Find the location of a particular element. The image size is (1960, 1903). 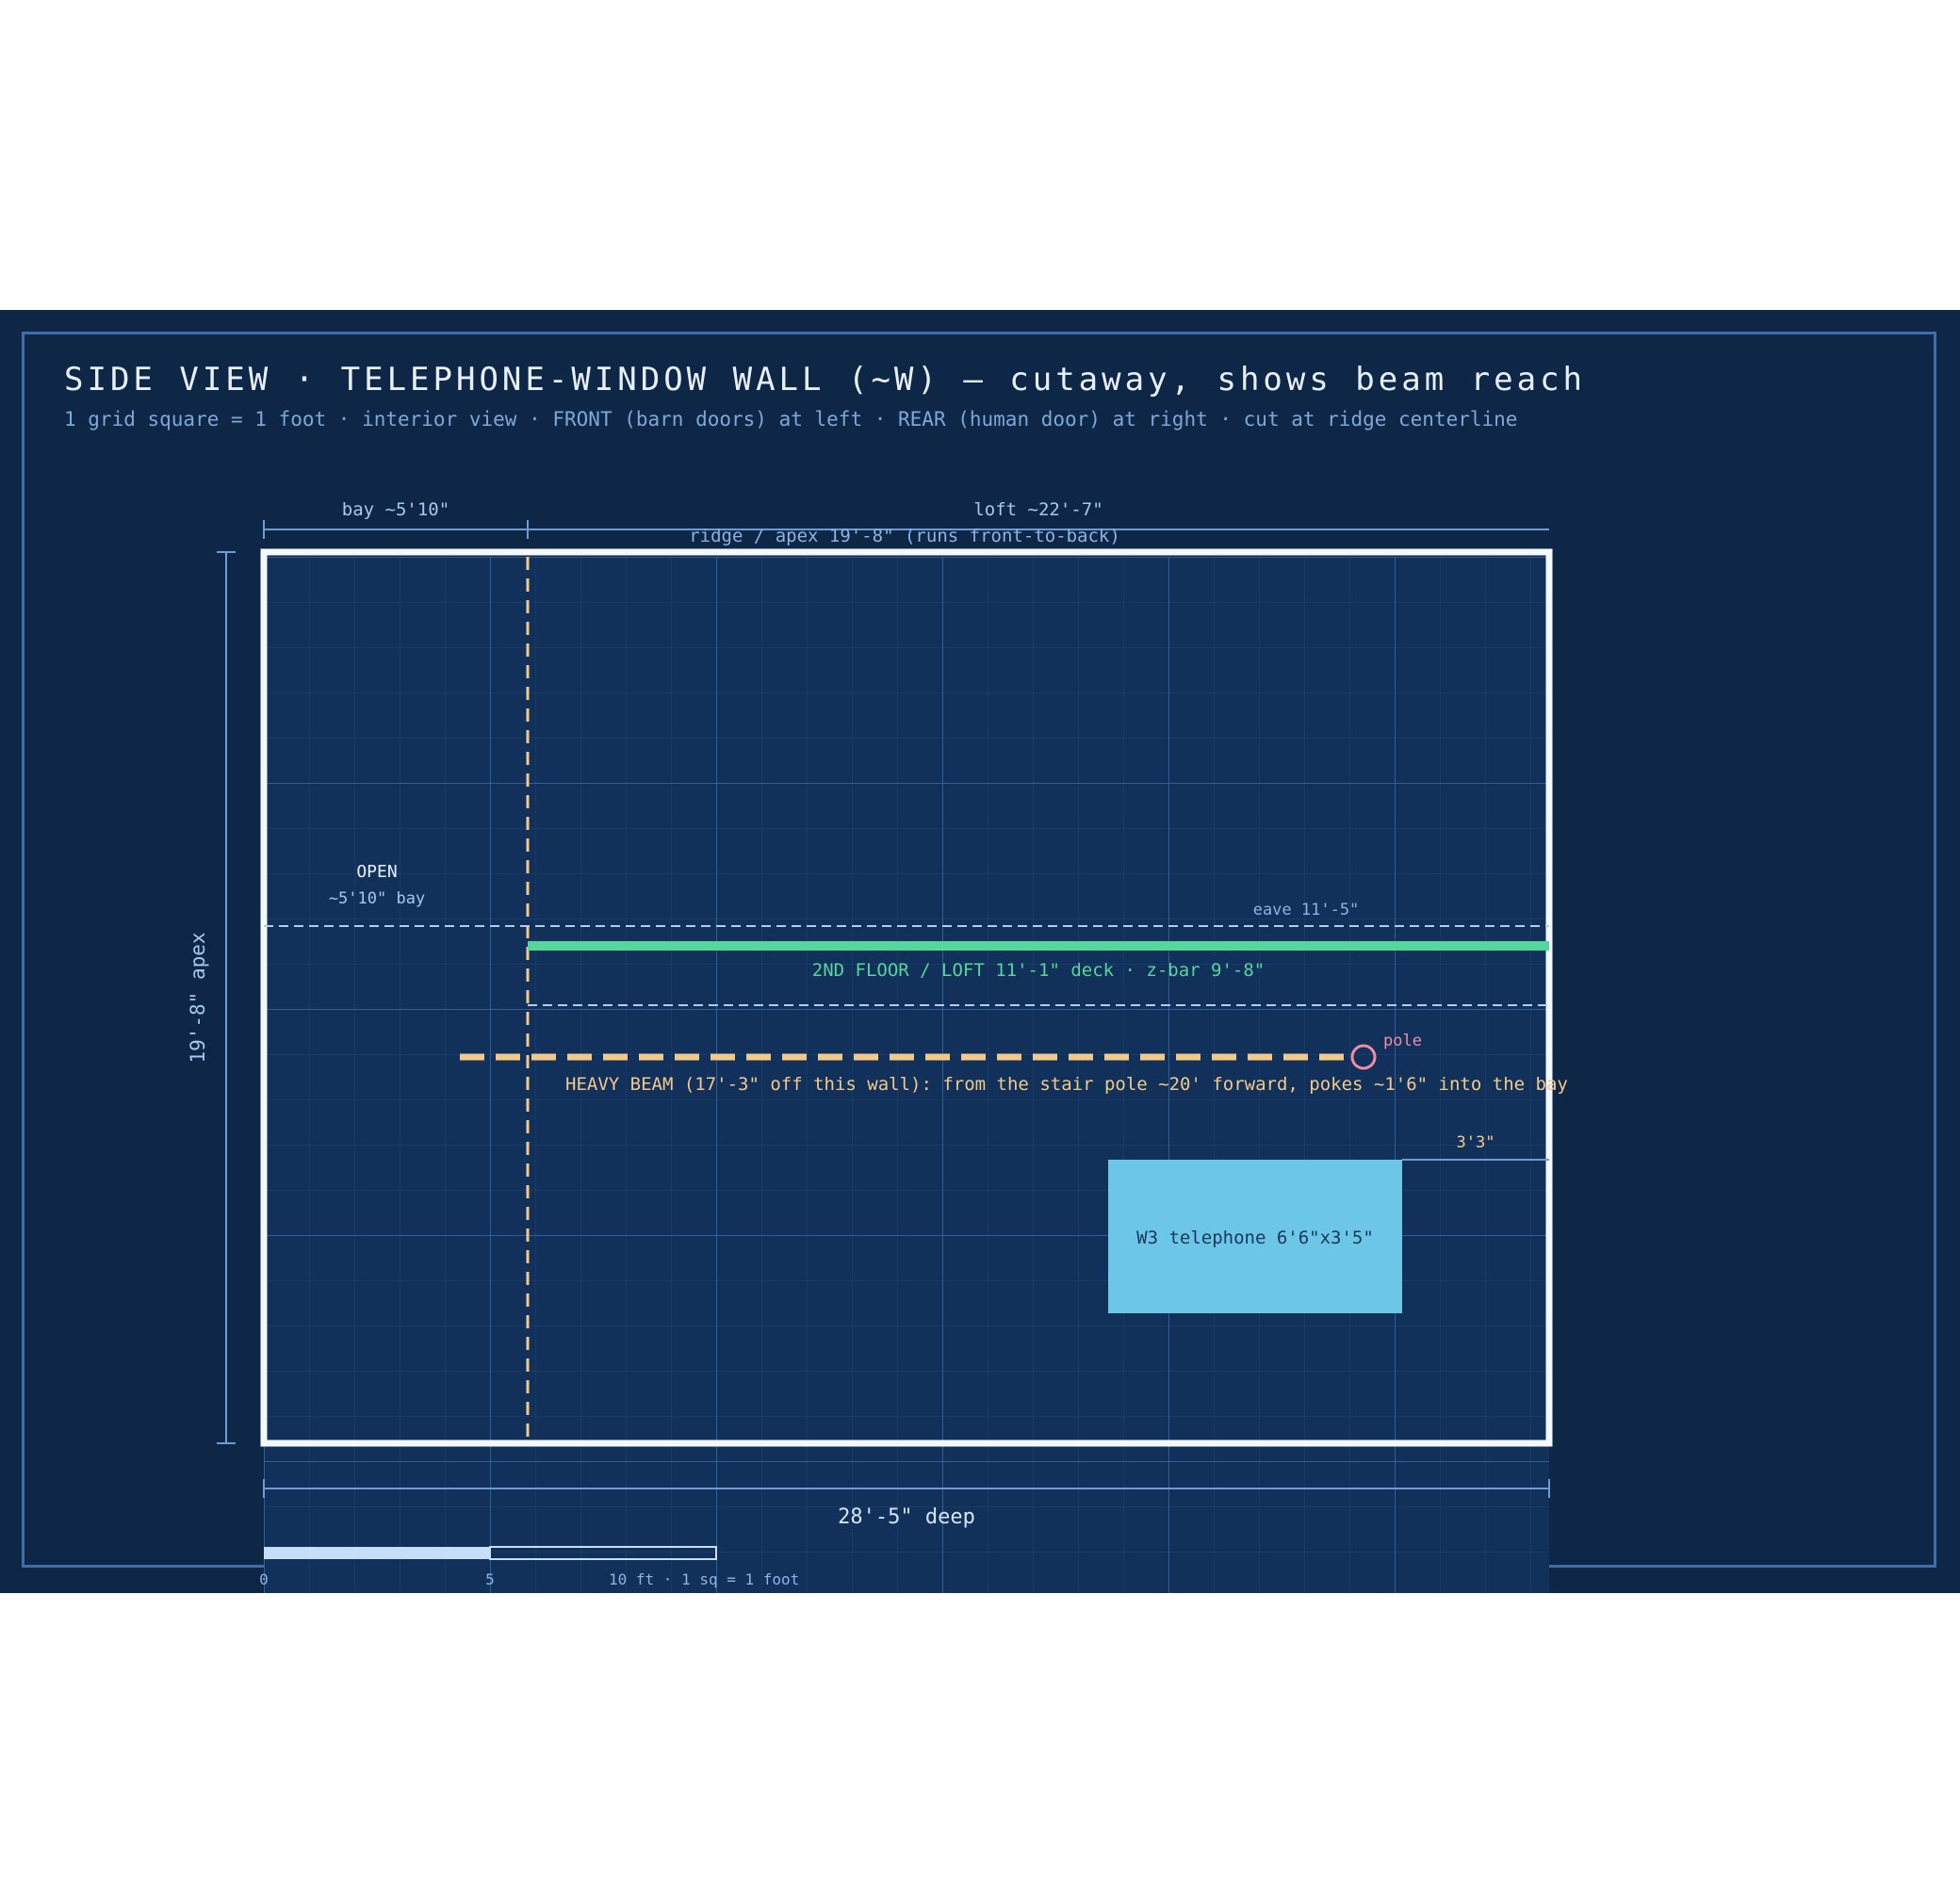

bay-dimension-label: bay ~5'10" is located at coordinates (395, 510).